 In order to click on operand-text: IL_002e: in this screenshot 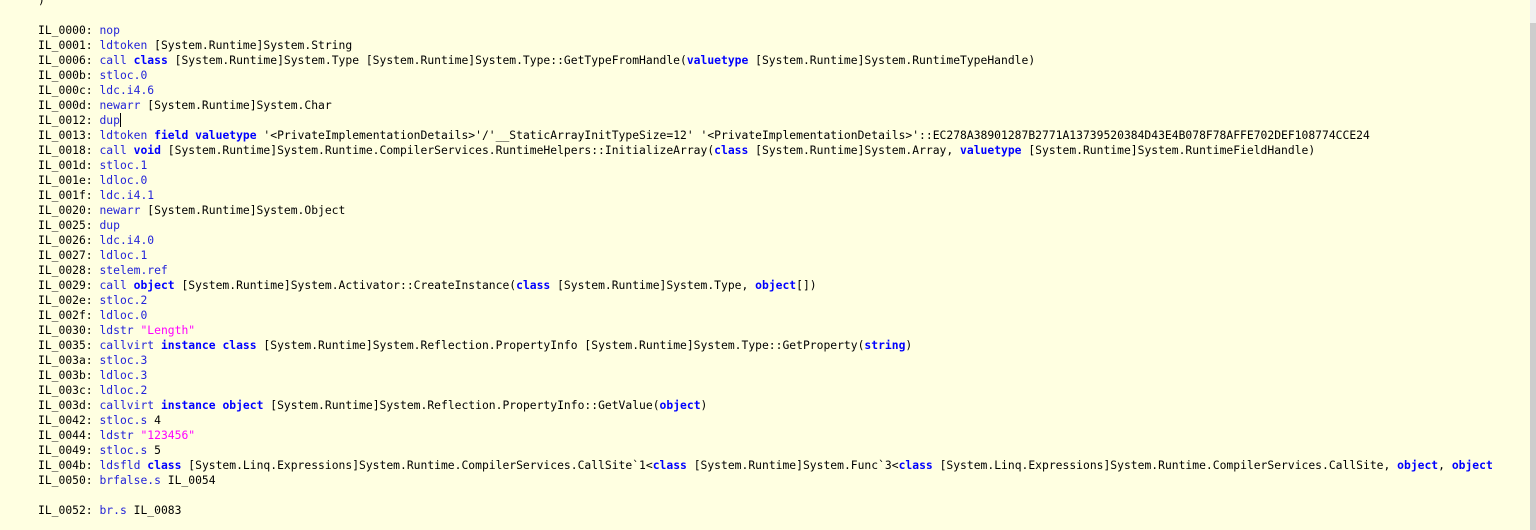, I will do `click(69, 300)`.